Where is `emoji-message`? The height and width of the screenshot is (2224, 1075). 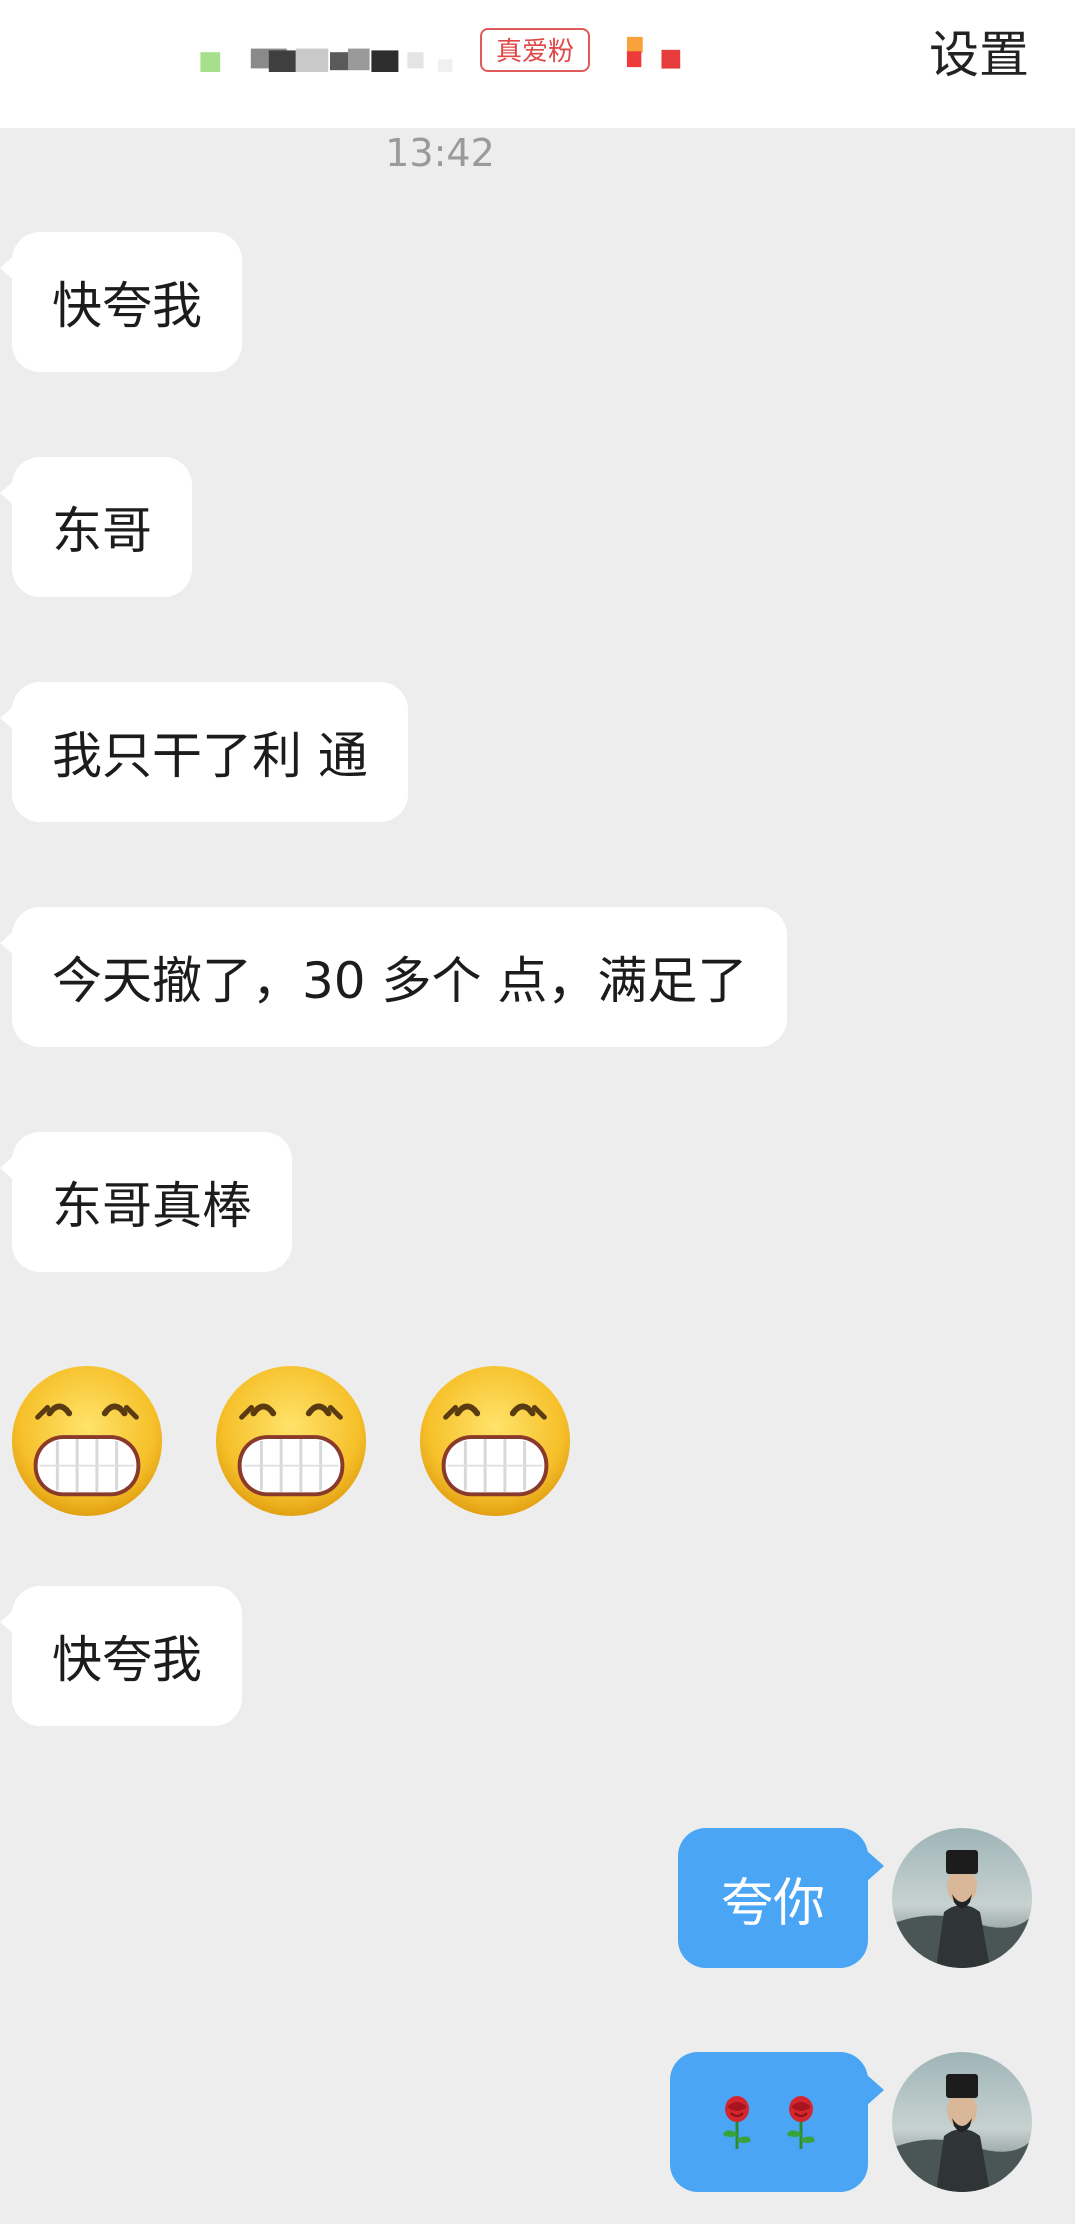 emoji-message is located at coordinates (291, 1442).